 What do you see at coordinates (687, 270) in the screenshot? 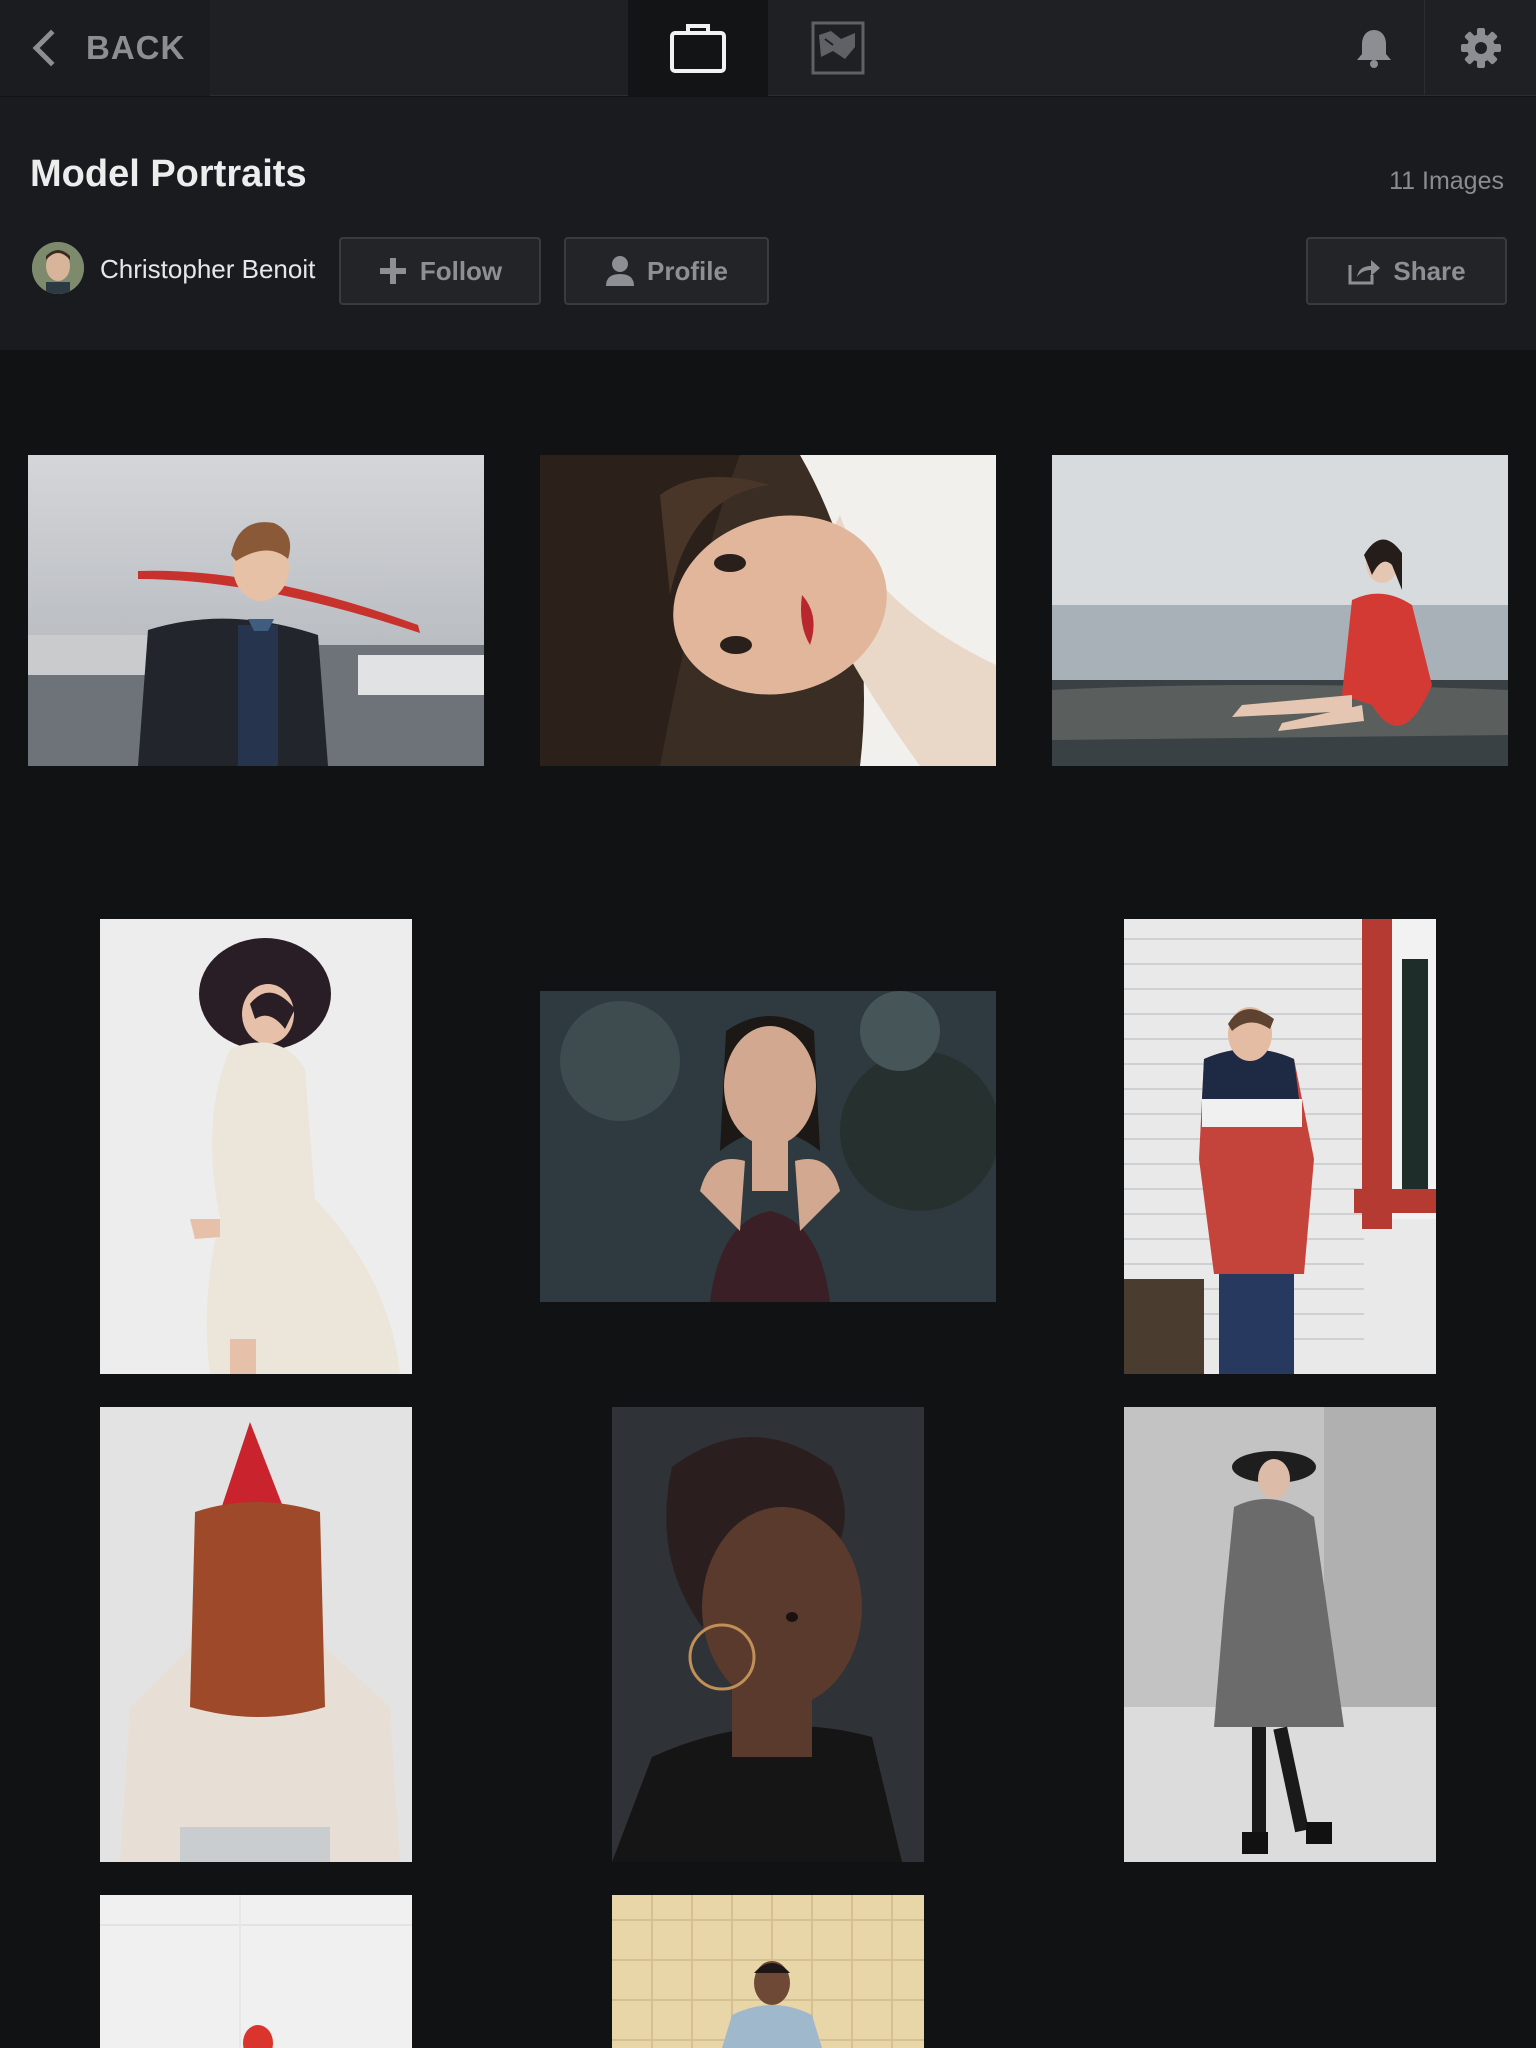
I see `profile-label: Profile` at bounding box center [687, 270].